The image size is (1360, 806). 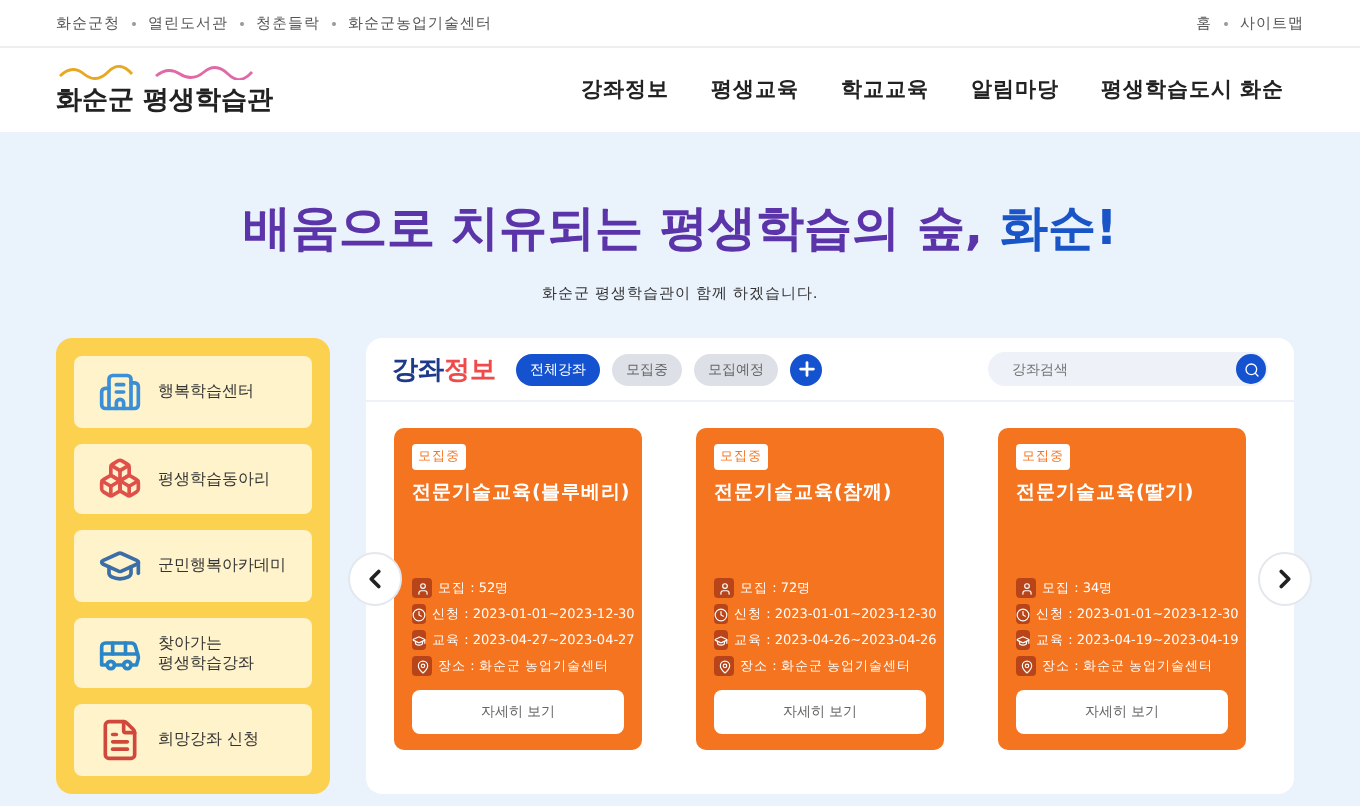 What do you see at coordinates (120, 740) in the screenshot?
I see `document-icon` at bounding box center [120, 740].